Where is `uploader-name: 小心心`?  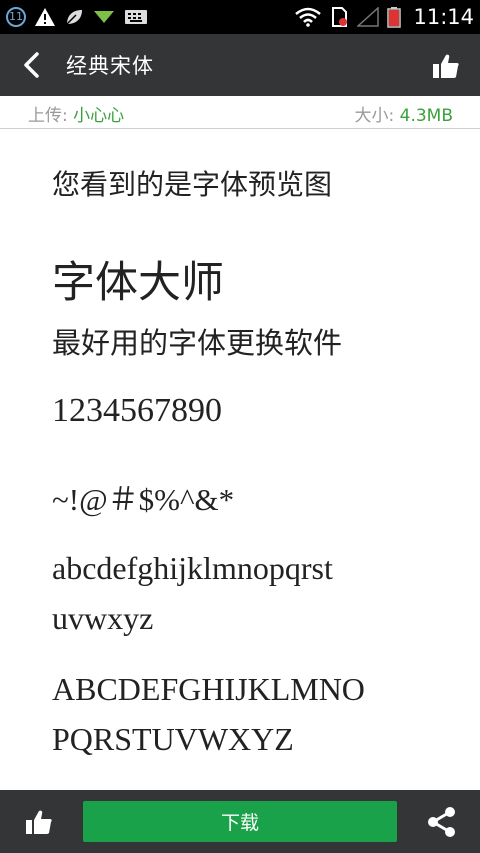
uploader-name: 小心心 is located at coordinates (98, 116).